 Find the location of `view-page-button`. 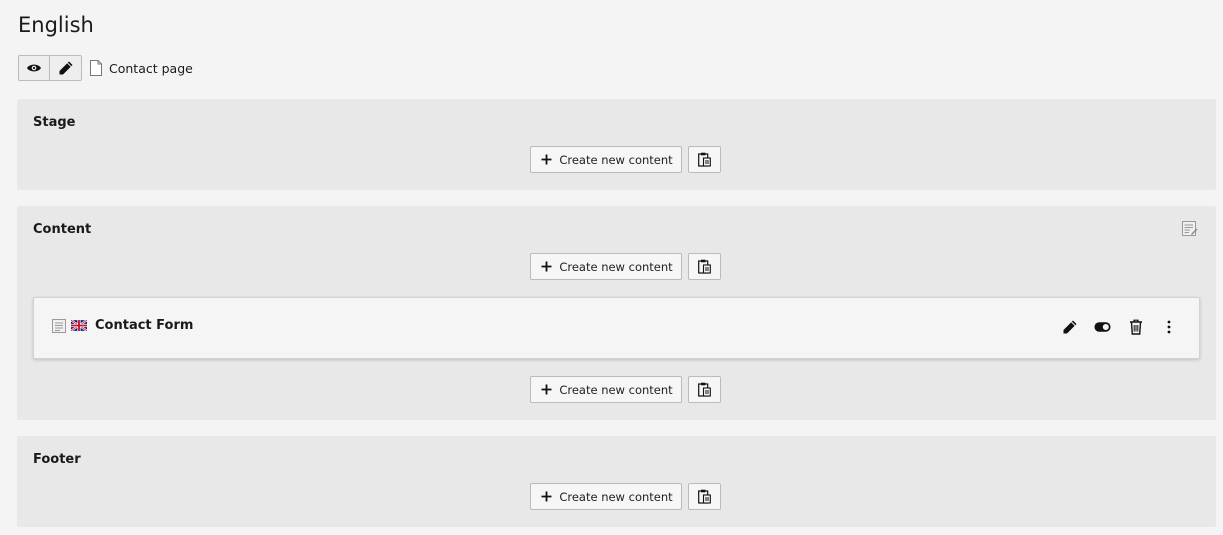

view-page-button is located at coordinates (34, 68).